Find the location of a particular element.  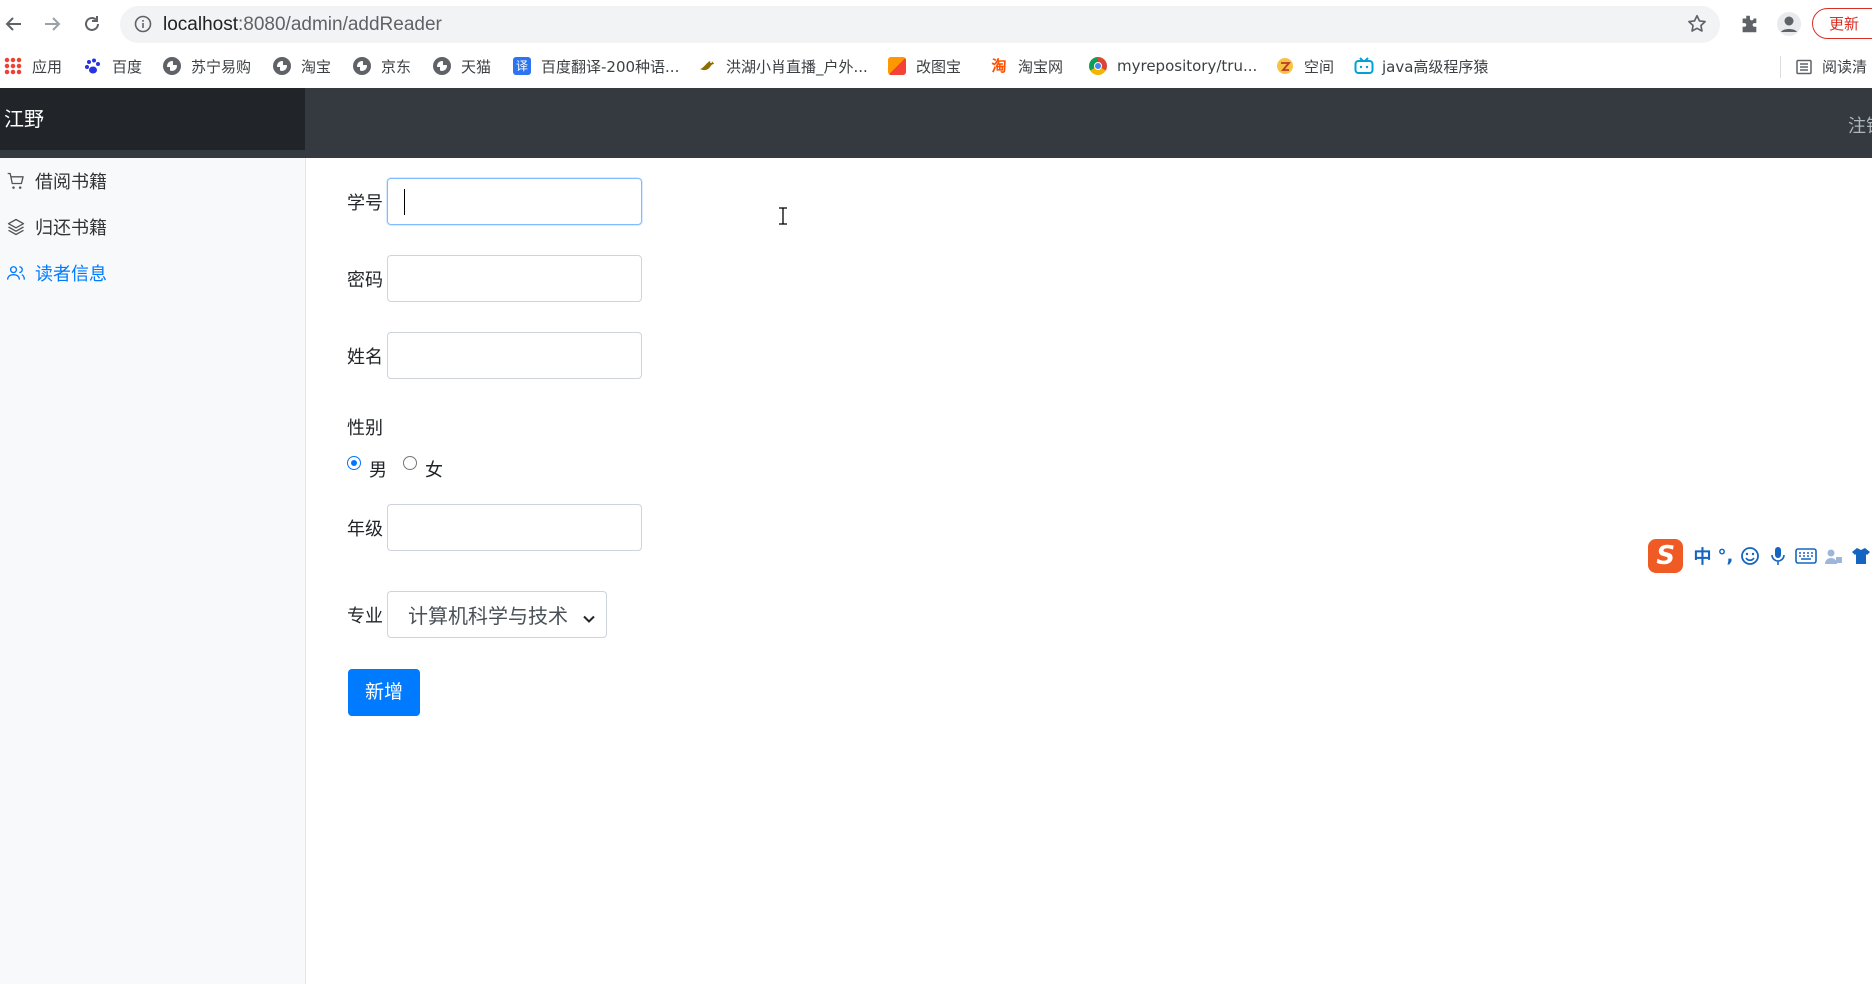

bookmark-qzone: 空间 is located at coordinates (1305, 66).